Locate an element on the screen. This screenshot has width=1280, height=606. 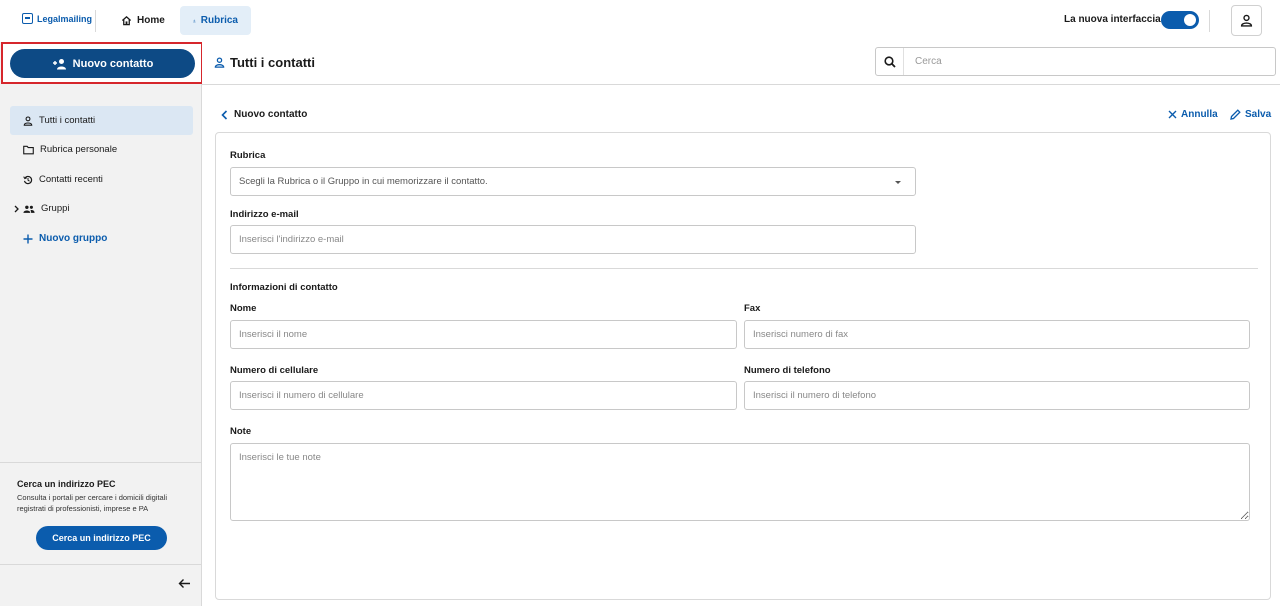
chevron-right-icon is located at coordinates (16, 209).